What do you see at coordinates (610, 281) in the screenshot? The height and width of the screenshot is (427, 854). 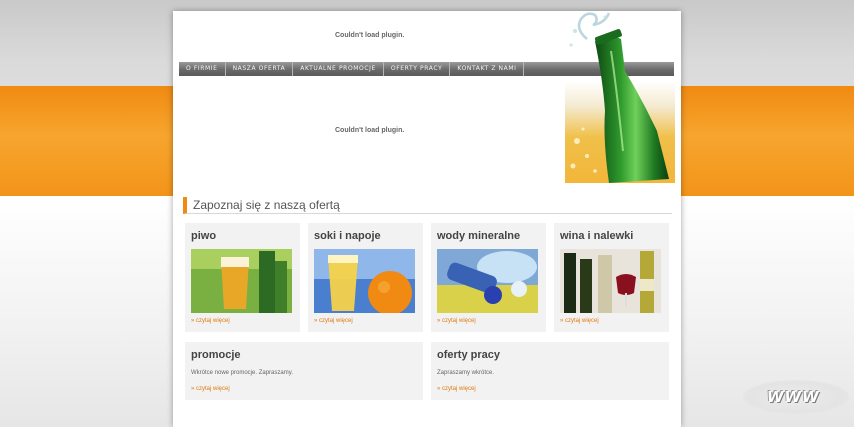 I see `wine-bottles-image` at bounding box center [610, 281].